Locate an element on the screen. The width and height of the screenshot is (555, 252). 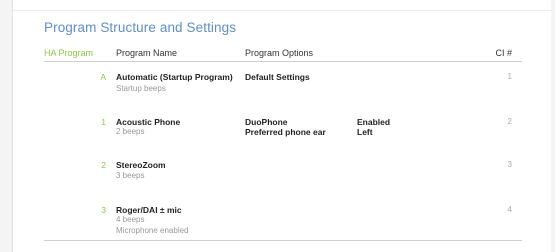
column-header-program-options: Program Options is located at coordinates (279, 53).